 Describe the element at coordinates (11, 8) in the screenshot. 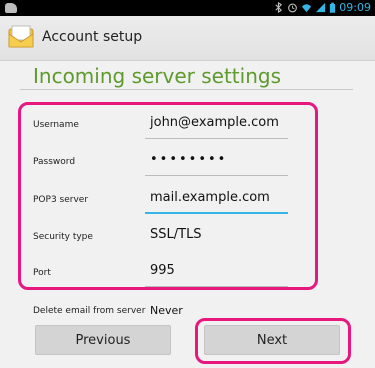

I see `notification-icon` at that location.